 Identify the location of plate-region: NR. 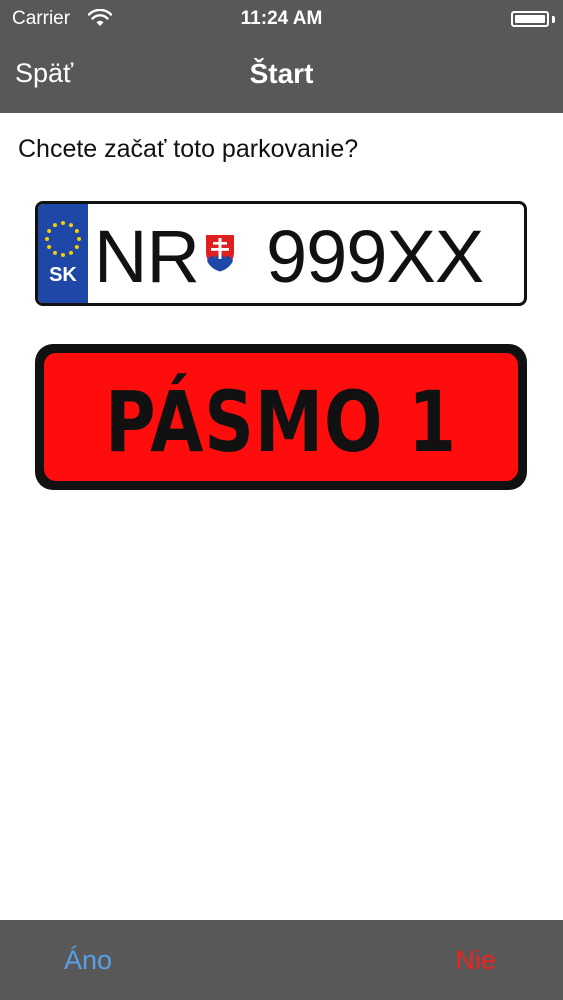
(147, 256).